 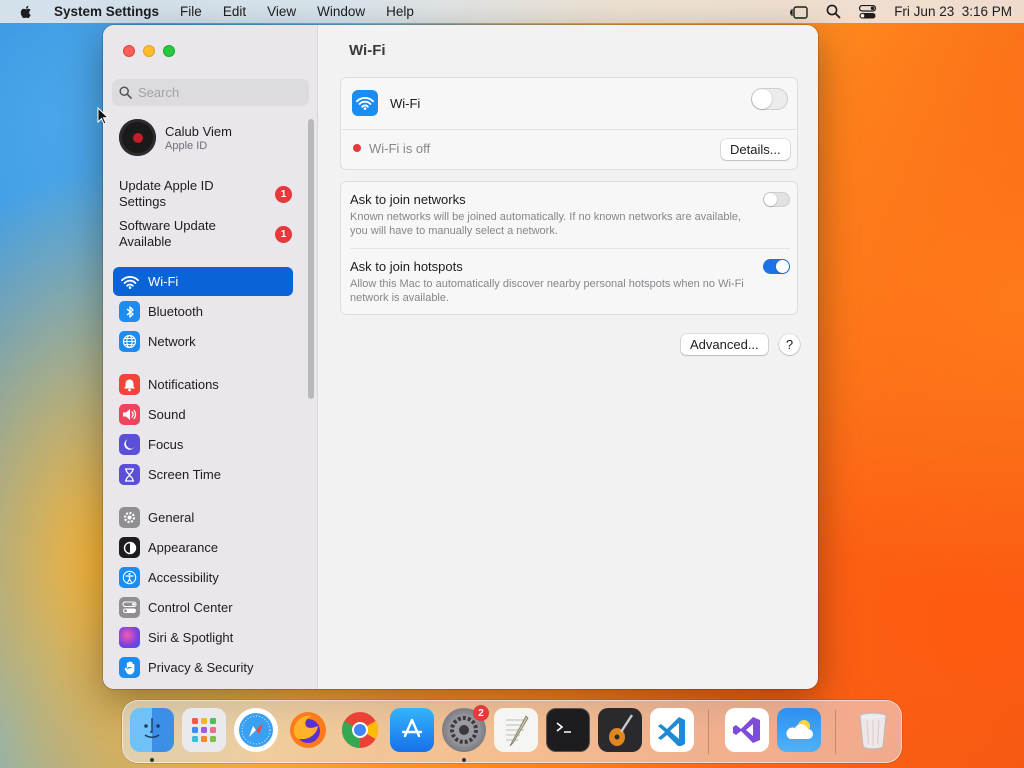 What do you see at coordinates (152, 760) in the screenshot?
I see `finder-running-indicator` at bounding box center [152, 760].